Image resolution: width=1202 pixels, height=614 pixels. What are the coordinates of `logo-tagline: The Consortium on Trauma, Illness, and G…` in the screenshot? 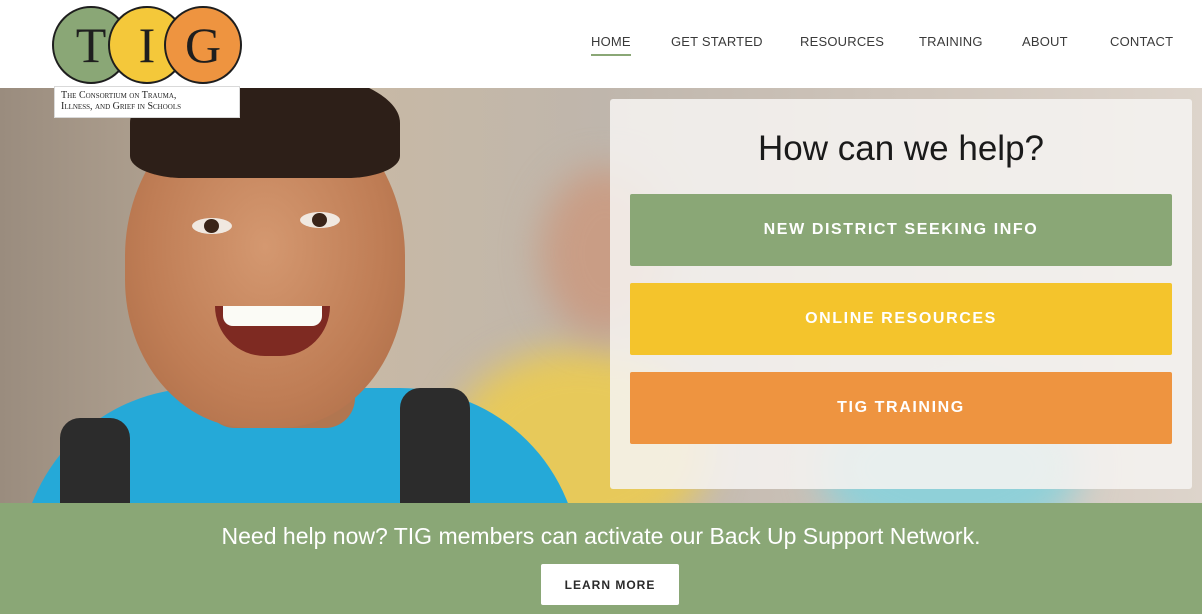 It's located at (147, 102).